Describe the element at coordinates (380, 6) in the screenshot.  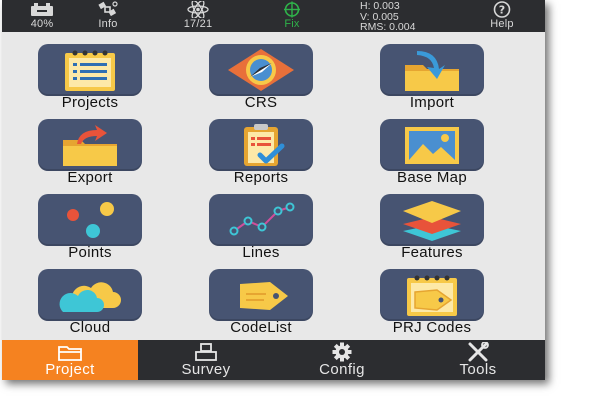
I see `precision-h: H: 0.003` at that location.